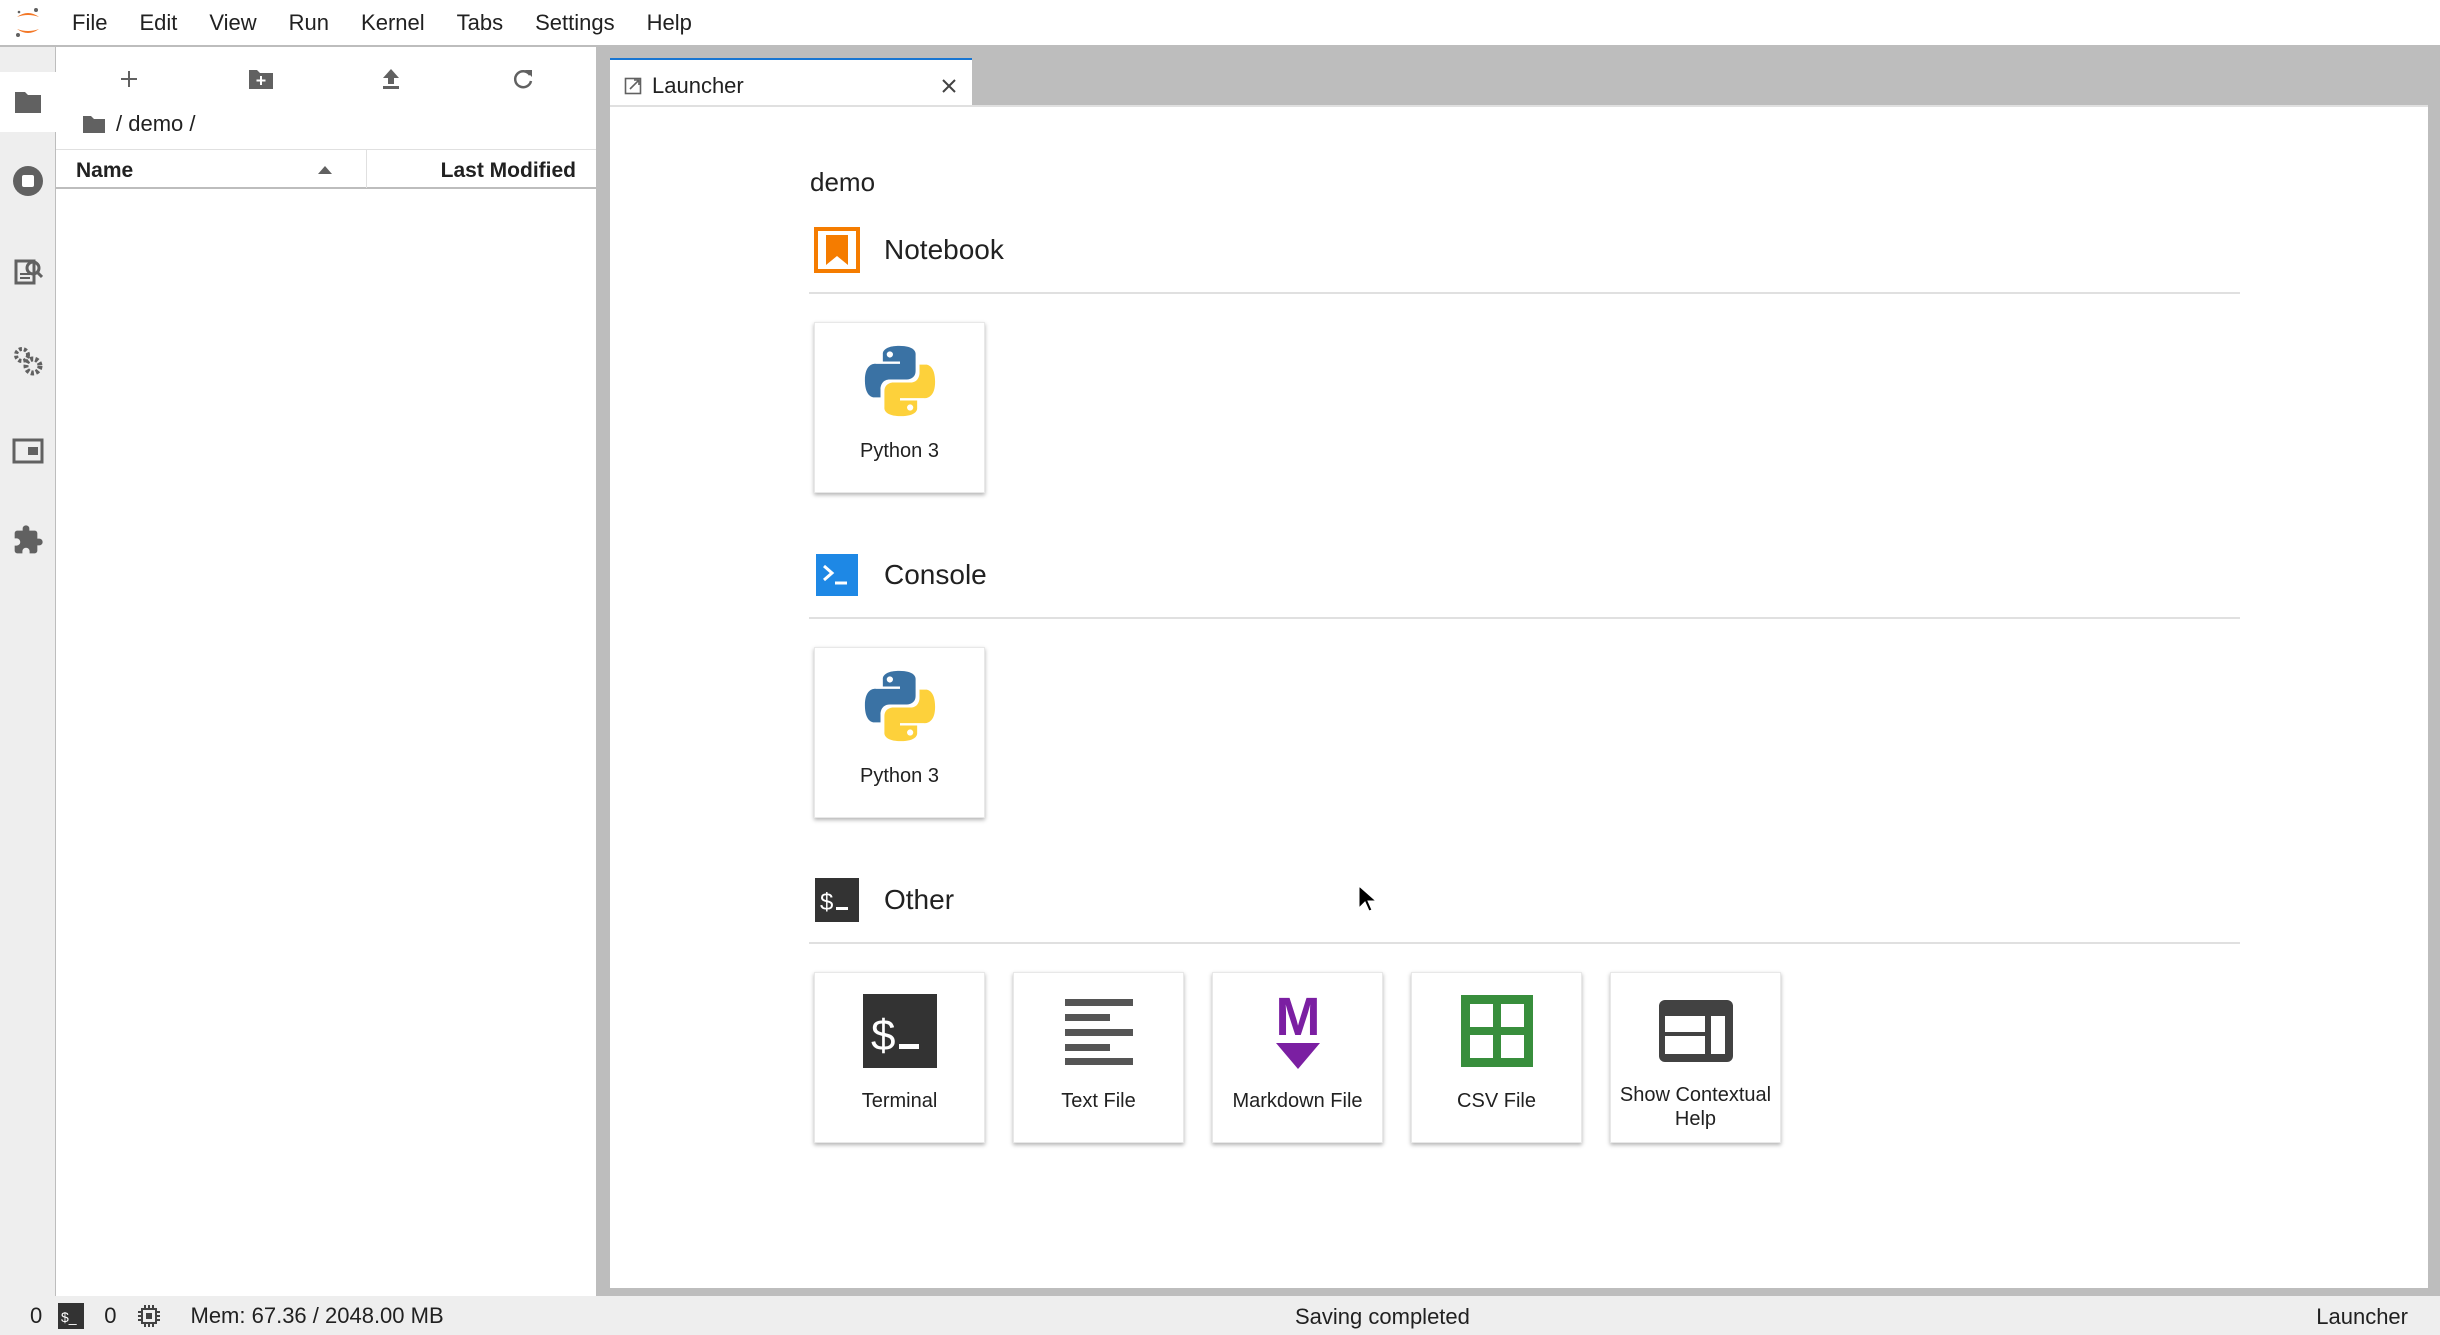 The height and width of the screenshot is (1335, 2440). I want to click on breadcrumb-path: / demo /, so click(155, 124).